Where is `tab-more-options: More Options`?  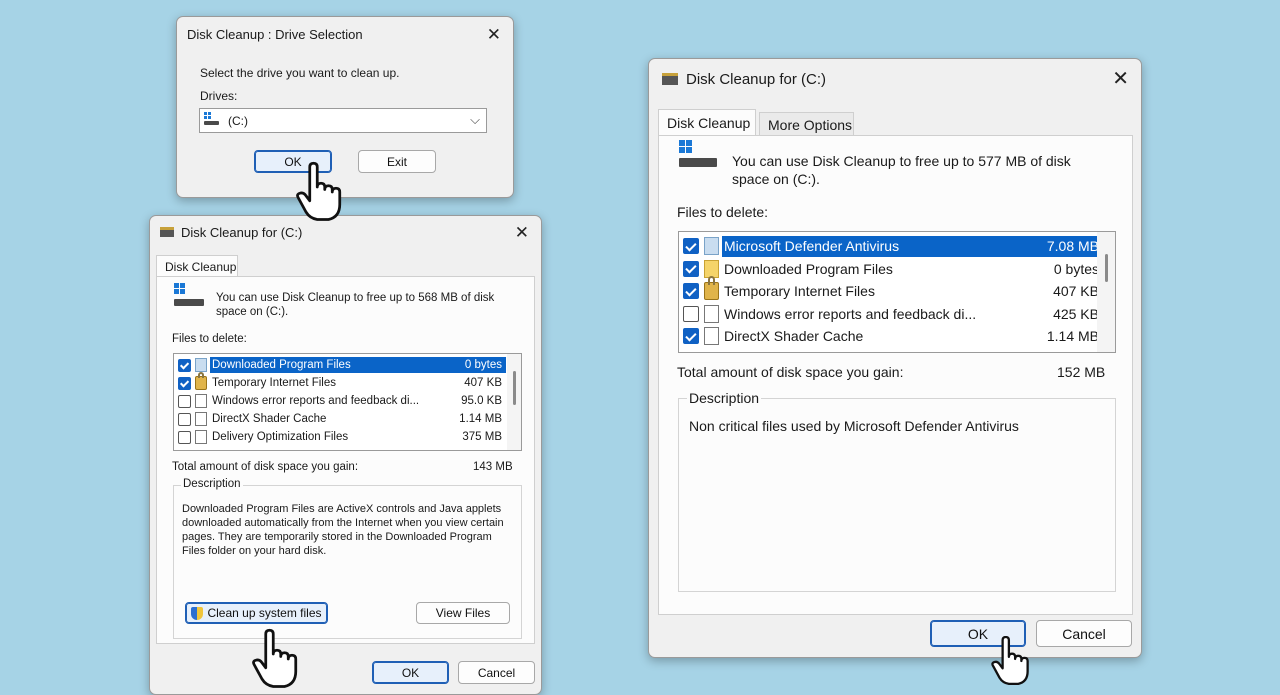
tab-more-options: More Options is located at coordinates (806, 124).